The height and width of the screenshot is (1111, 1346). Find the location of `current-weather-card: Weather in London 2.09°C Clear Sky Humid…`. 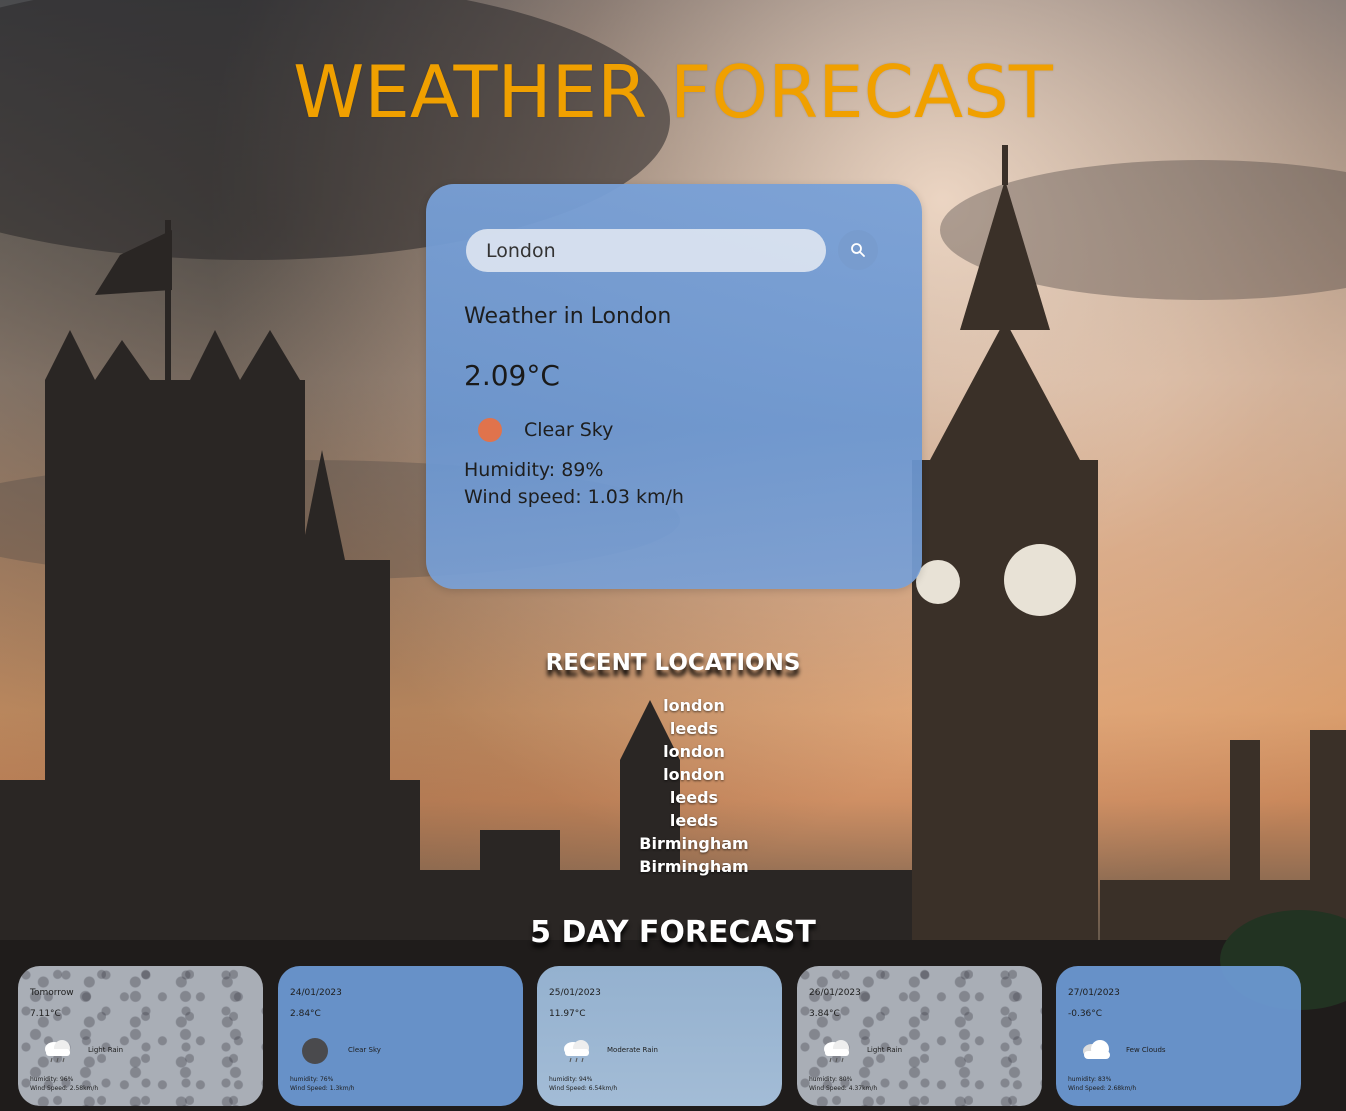

current-weather-card: Weather in London 2.09°C Clear Sky Humid… is located at coordinates (674, 386).